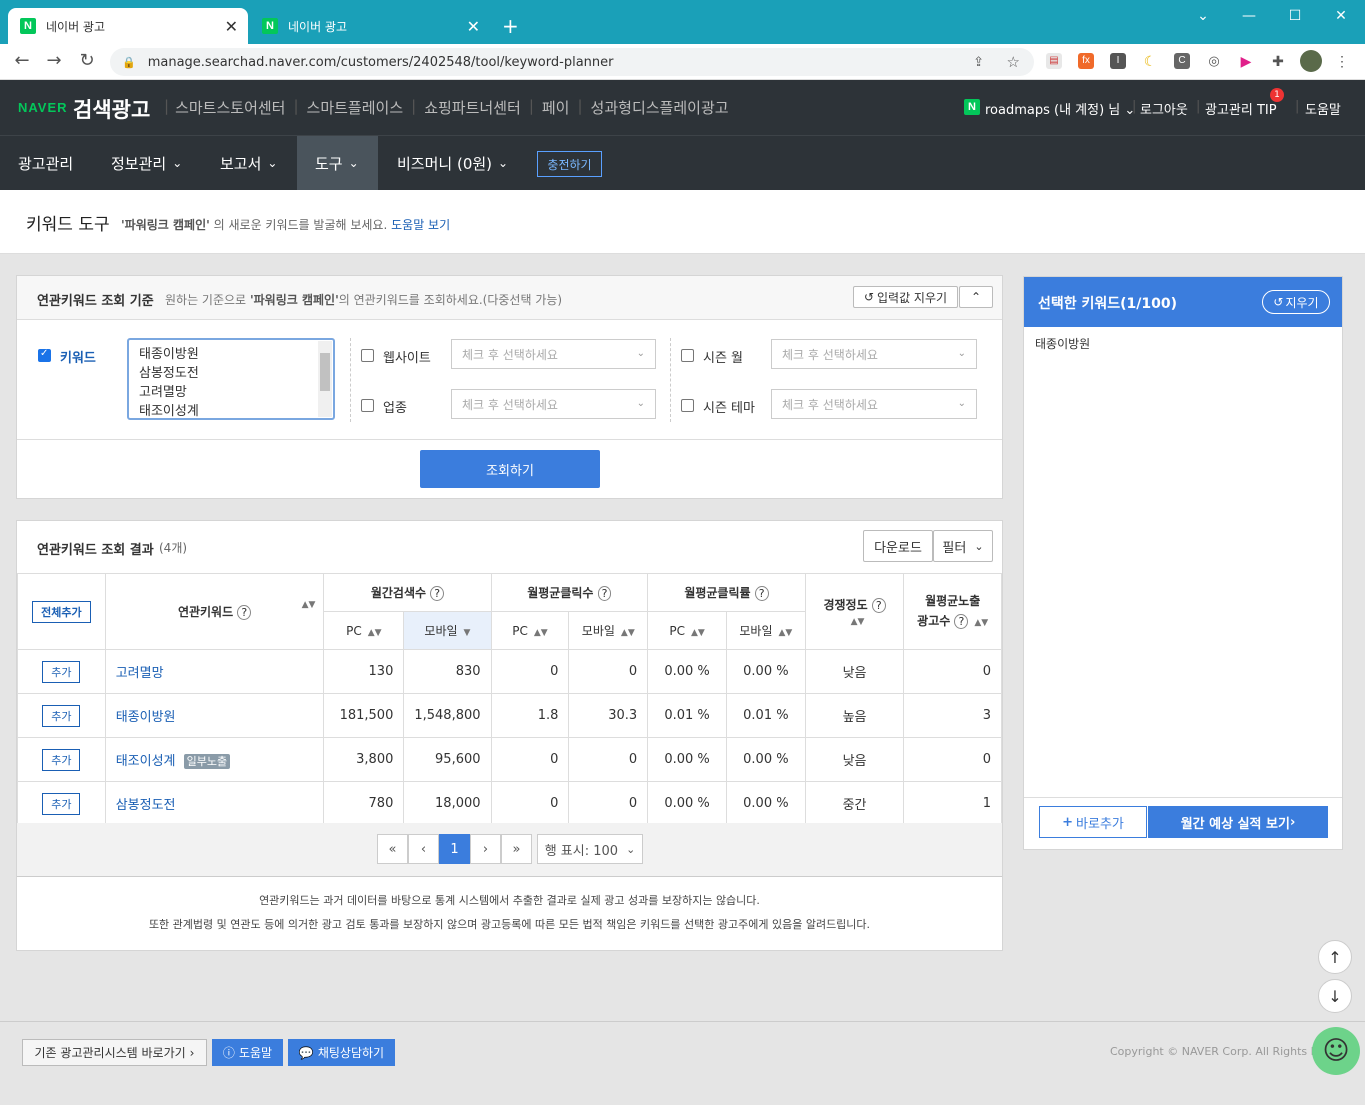  I want to click on season-month-checkbox, so click(687, 355).